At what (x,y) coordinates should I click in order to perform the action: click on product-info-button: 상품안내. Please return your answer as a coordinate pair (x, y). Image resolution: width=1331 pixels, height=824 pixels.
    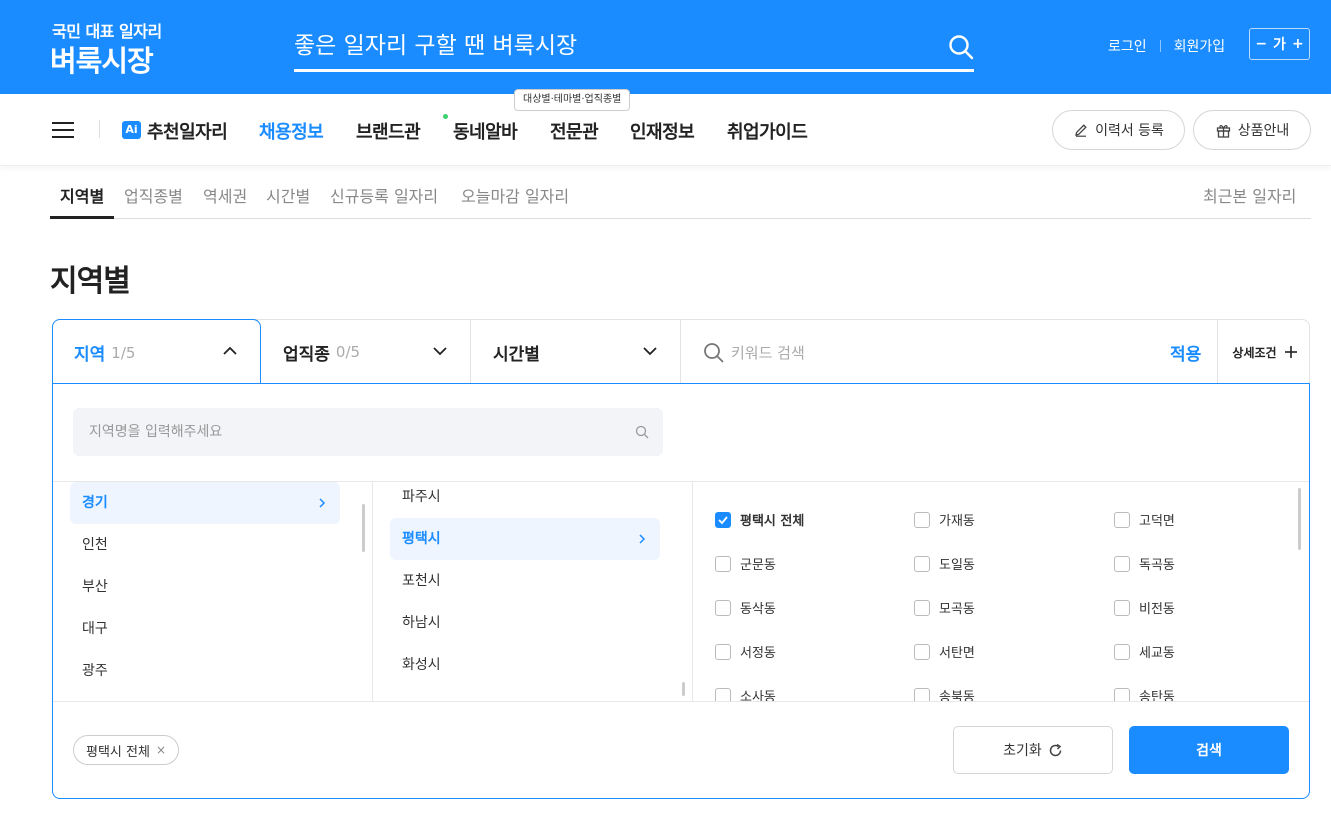
    Looking at the image, I should click on (1252, 130).